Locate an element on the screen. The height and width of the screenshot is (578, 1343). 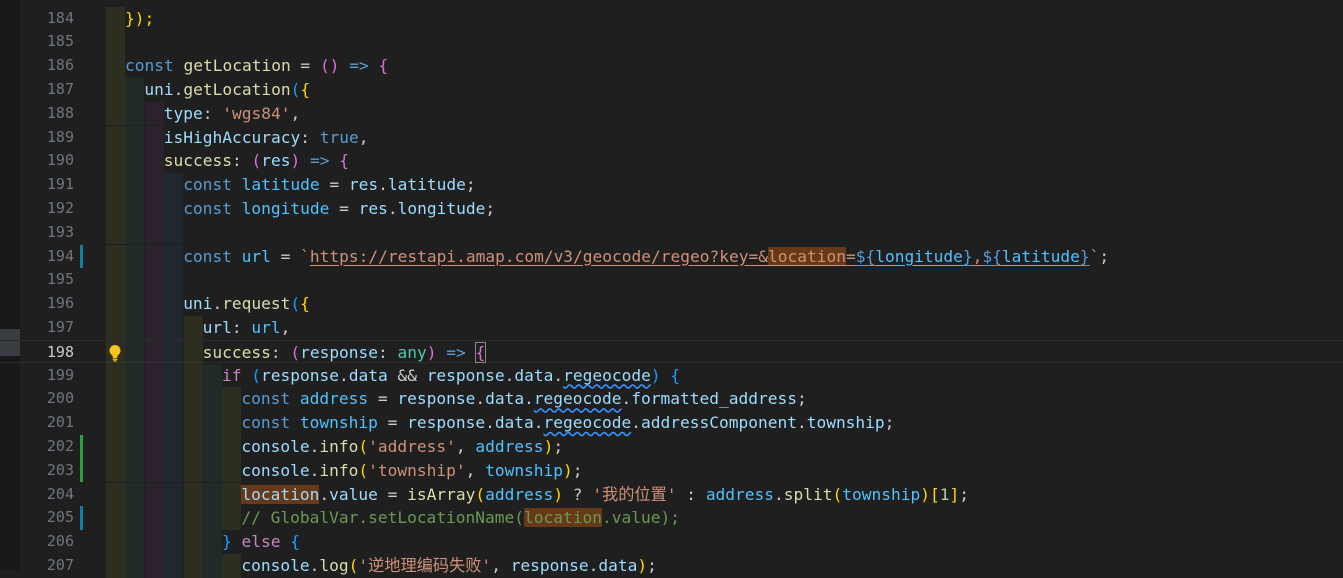
code-token: . is located at coordinates (593, 565).